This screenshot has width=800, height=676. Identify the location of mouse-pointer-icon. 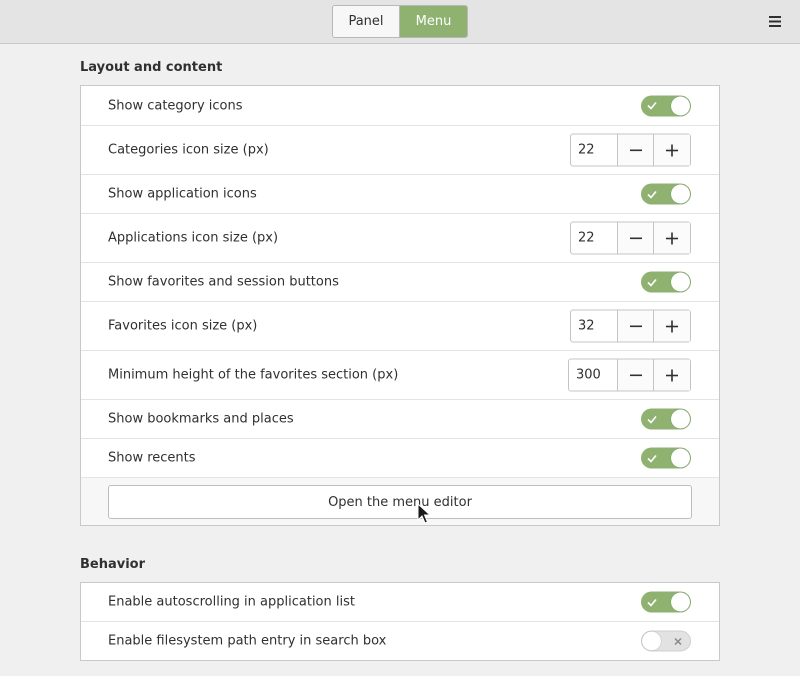
(424, 513).